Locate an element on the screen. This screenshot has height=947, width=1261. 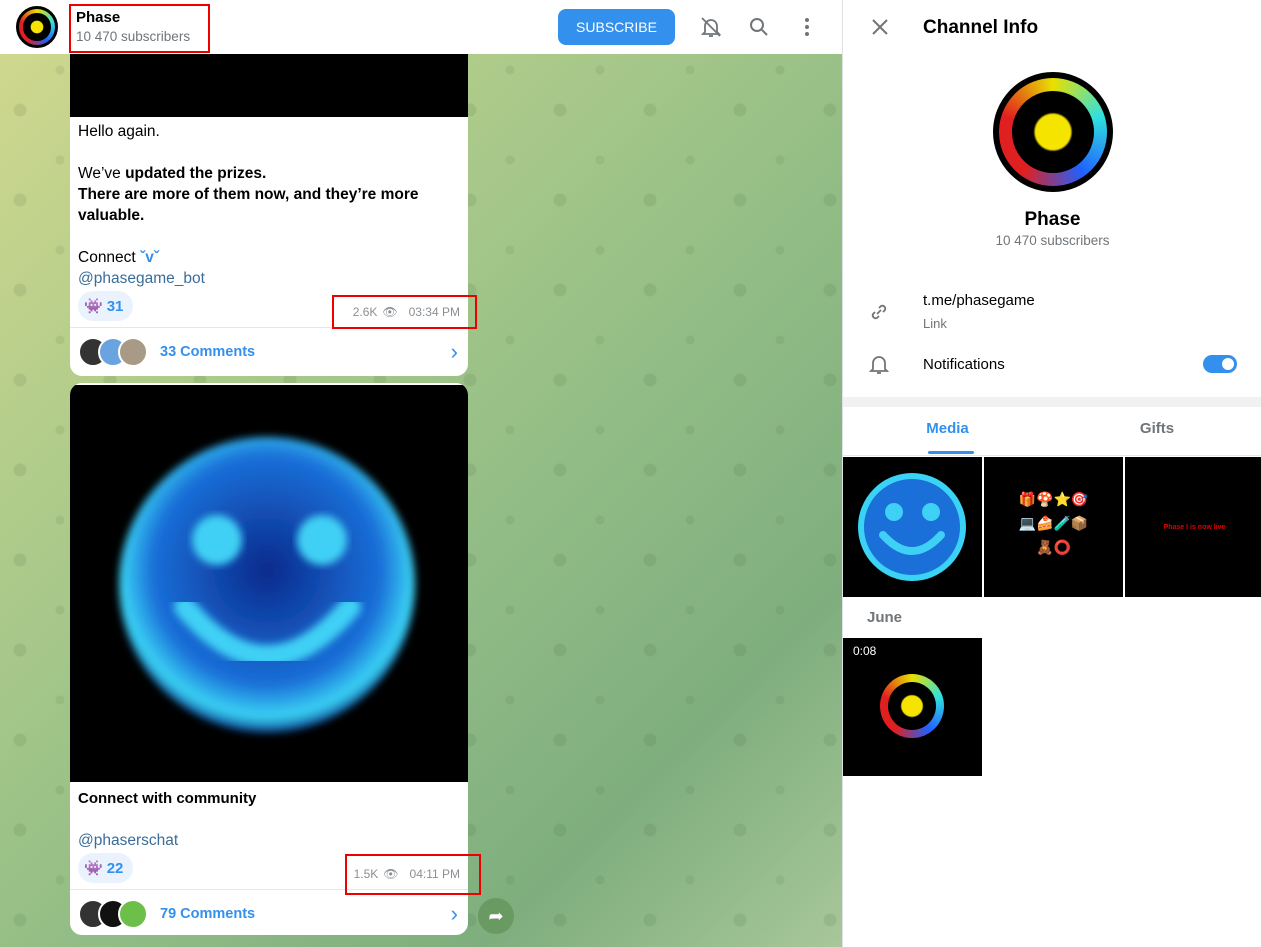
channel-avatar-large is located at coordinates (1053, 132).